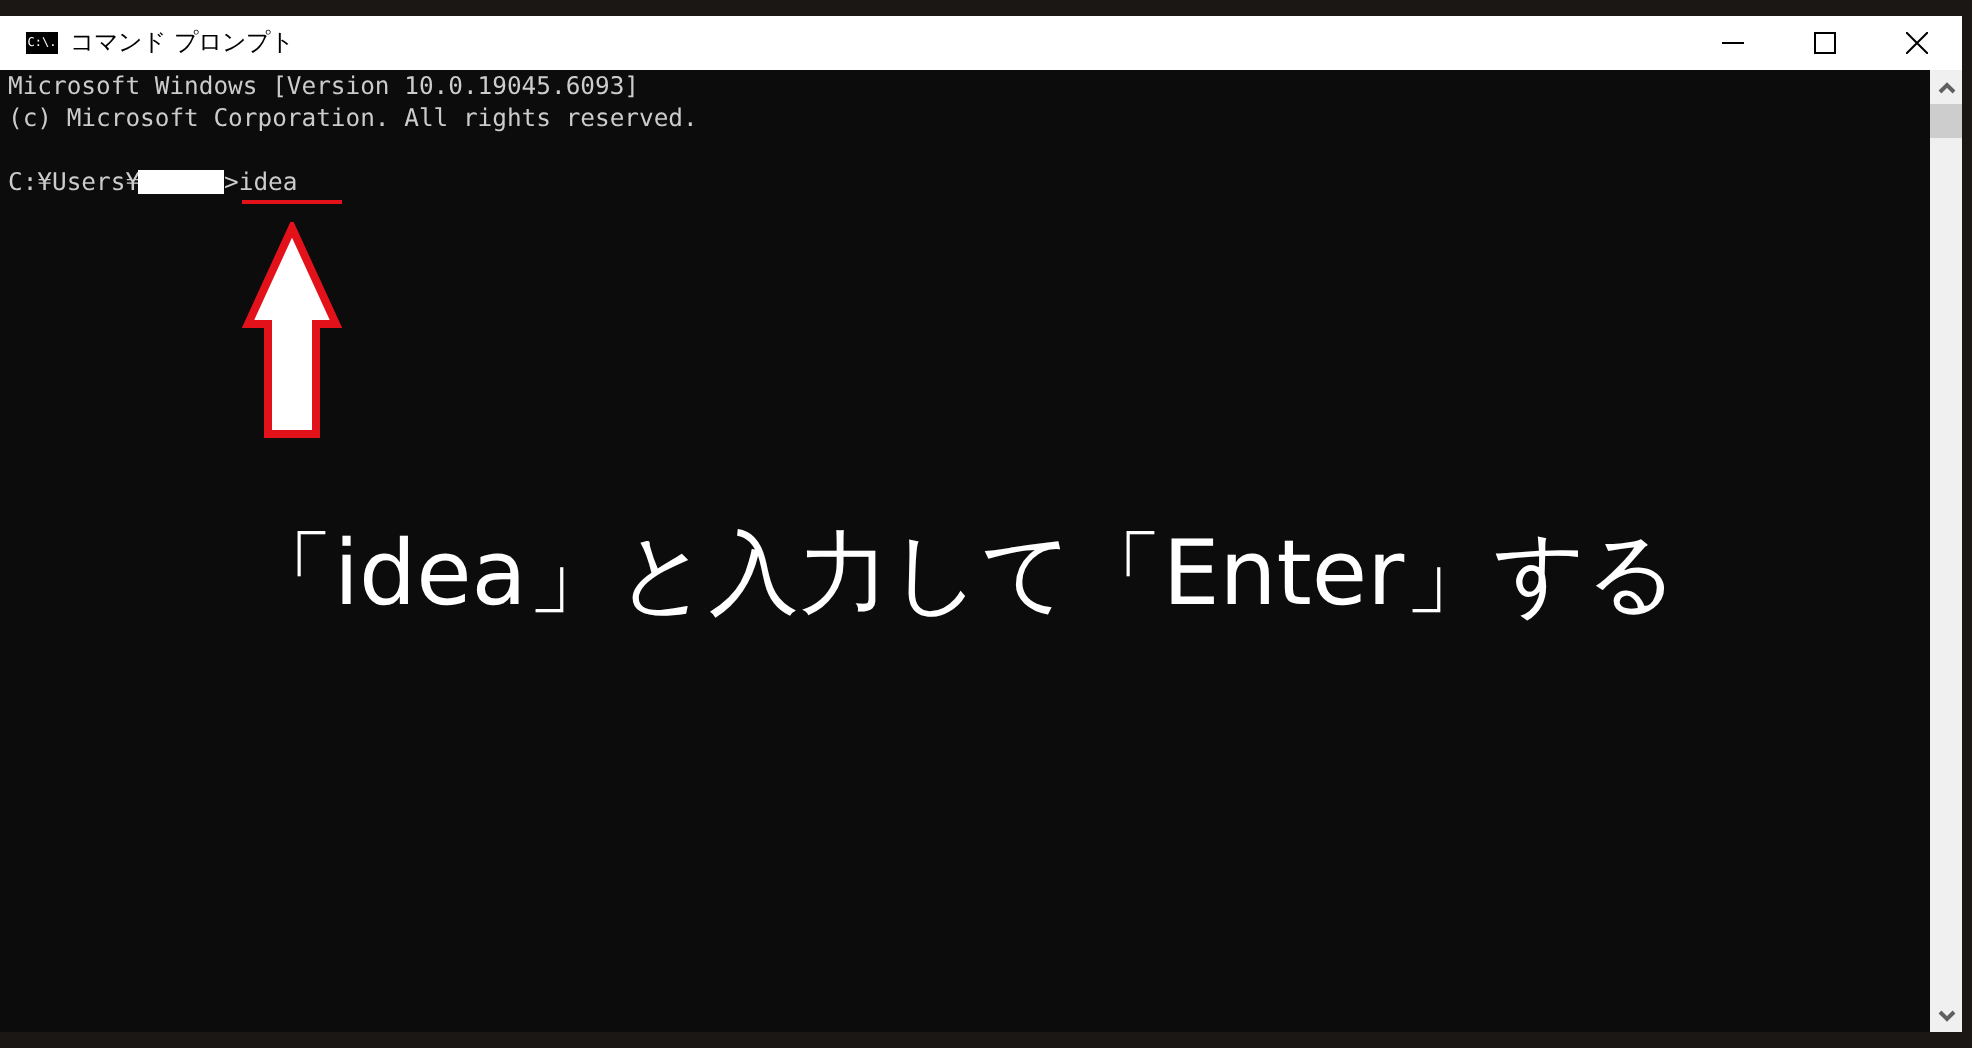  What do you see at coordinates (74, 182) in the screenshot?
I see `prompt-path: C:¥Users¥` at bounding box center [74, 182].